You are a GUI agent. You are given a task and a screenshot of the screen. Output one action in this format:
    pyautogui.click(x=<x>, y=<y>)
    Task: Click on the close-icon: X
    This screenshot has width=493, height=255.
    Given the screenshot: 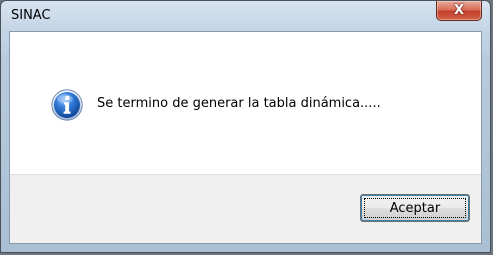 What is the action you would take?
    pyautogui.click(x=459, y=10)
    